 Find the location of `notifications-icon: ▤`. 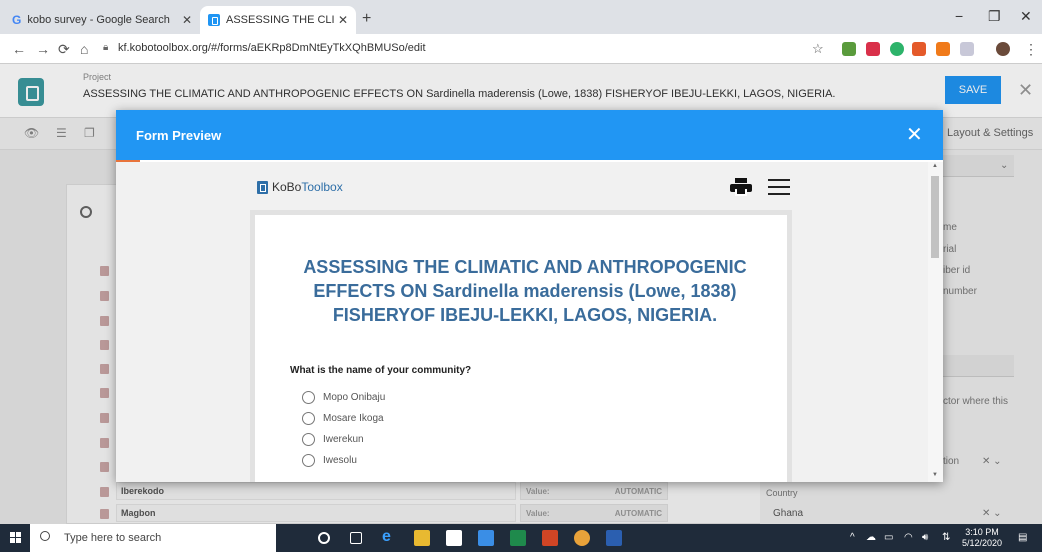

notifications-icon: ▤ is located at coordinates (1022, 537).